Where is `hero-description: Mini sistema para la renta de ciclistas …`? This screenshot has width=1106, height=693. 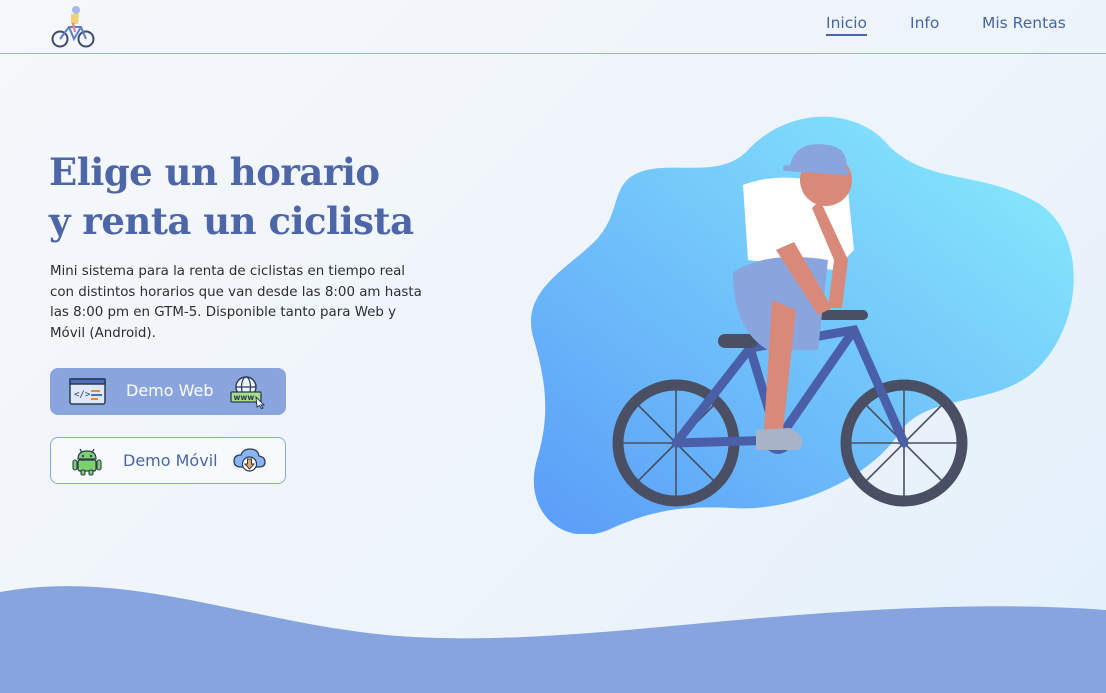 hero-description: Mini sistema para la renta de ciclistas … is located at coordinates (236, 302).